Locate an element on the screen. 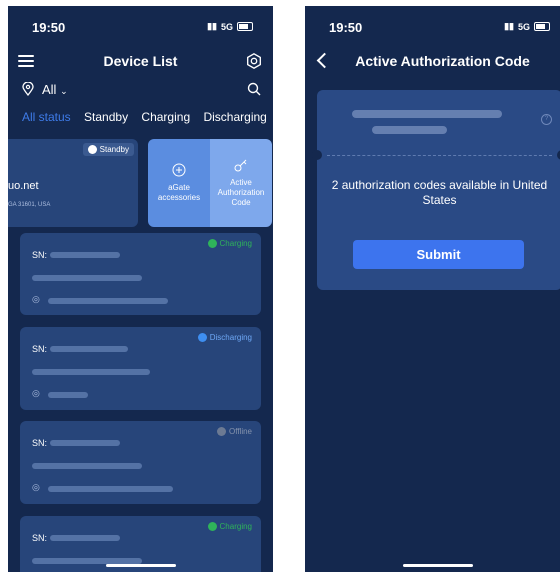  status-badge-label: Offline is located at coordinates (240, 431).